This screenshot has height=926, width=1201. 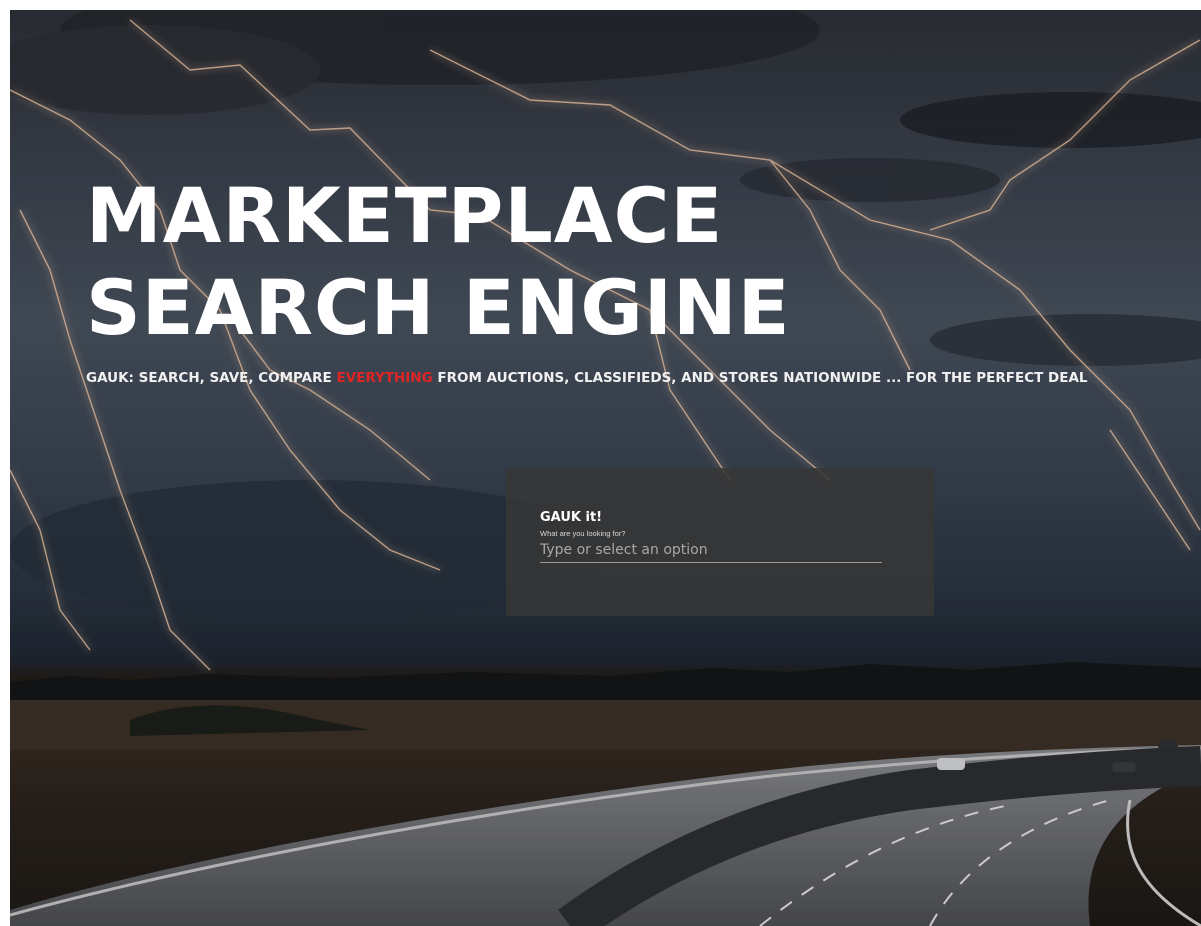 I want to click on search-field-label: What are you looking for?, so click(x=583, y=533).